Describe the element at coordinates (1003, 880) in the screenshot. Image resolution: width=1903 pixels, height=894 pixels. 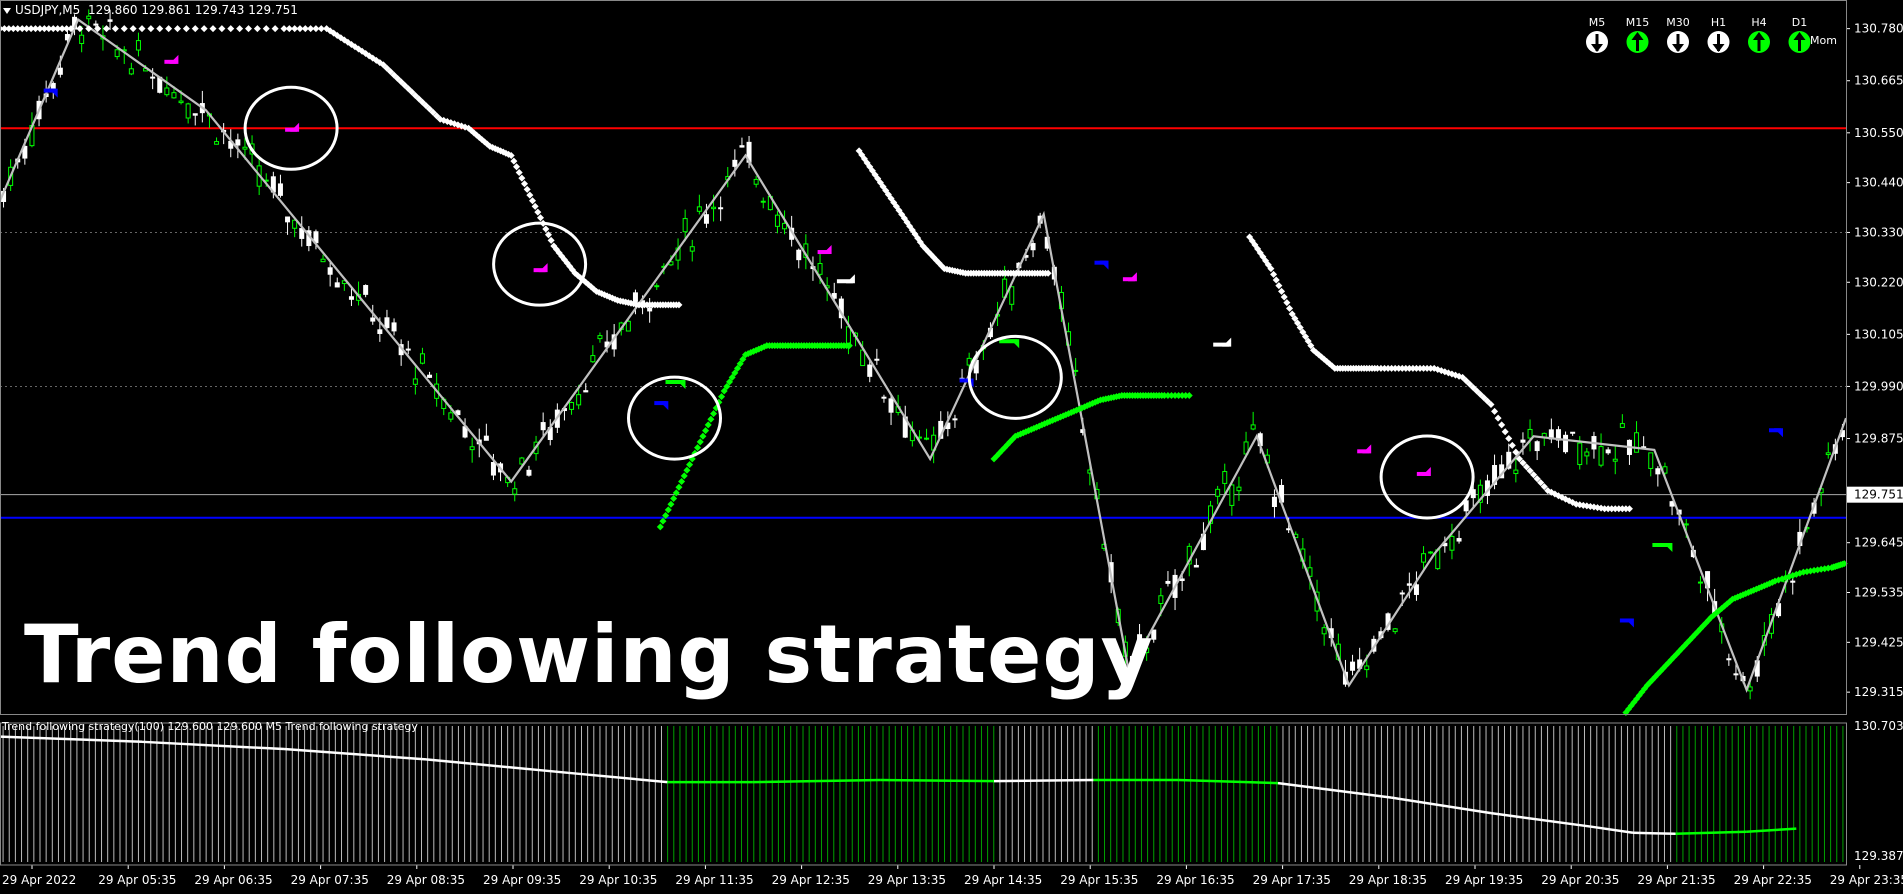
I see `time-tick-label: 29 Apr 14:35` at that location.